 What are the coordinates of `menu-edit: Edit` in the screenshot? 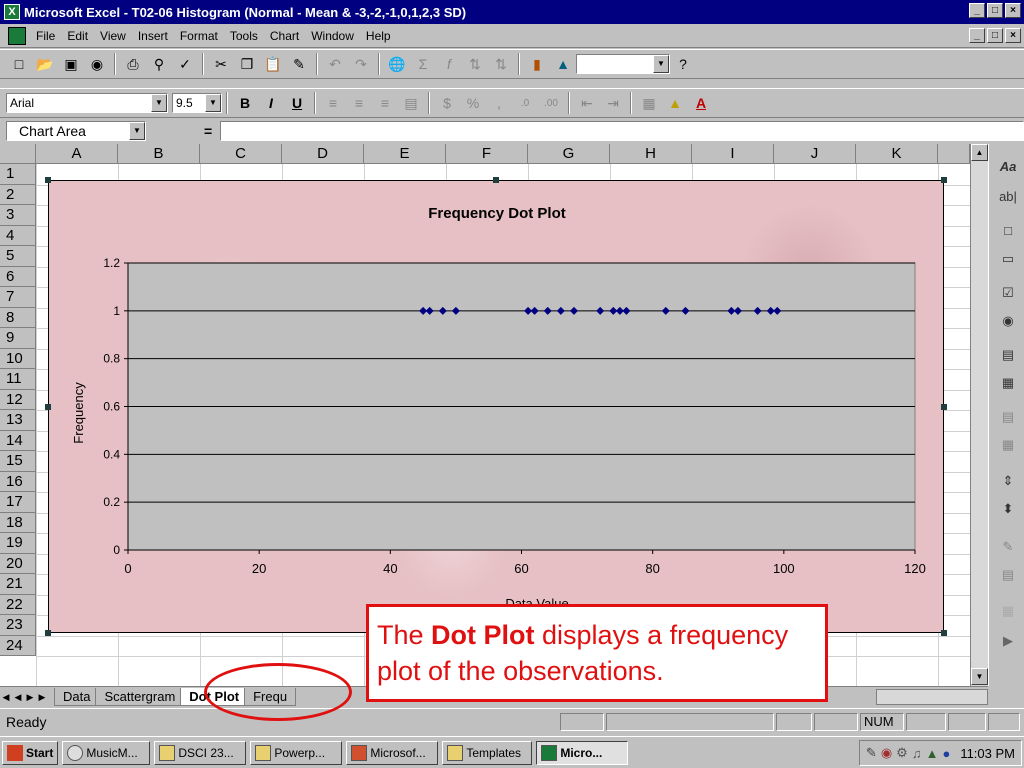 It's located at (77, 36).